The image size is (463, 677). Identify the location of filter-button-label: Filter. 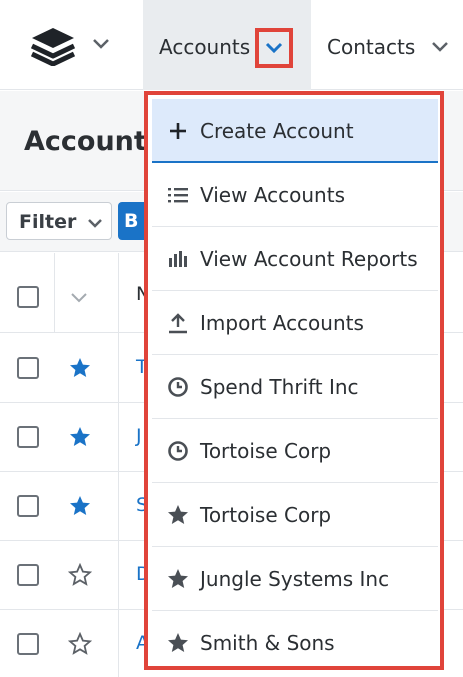
(48, 222).